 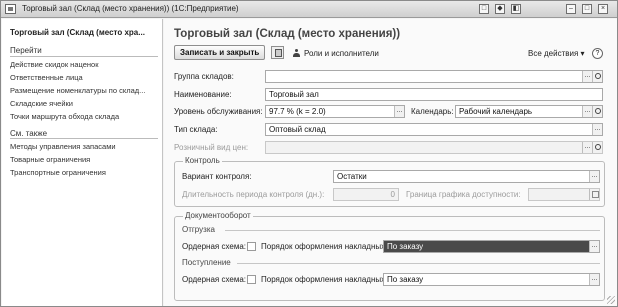 What do you see at coordinates (218, 215) in the screenshot?
I see `docflow-group-title: Документооборот` at bounding box center [218, 215].